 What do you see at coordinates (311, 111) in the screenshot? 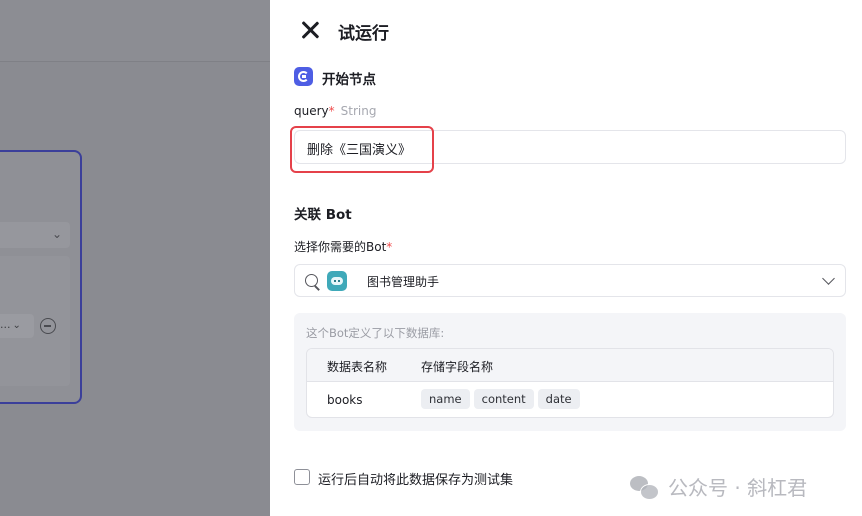
I see `query-field-name: query` at bounding box center [311, 111].